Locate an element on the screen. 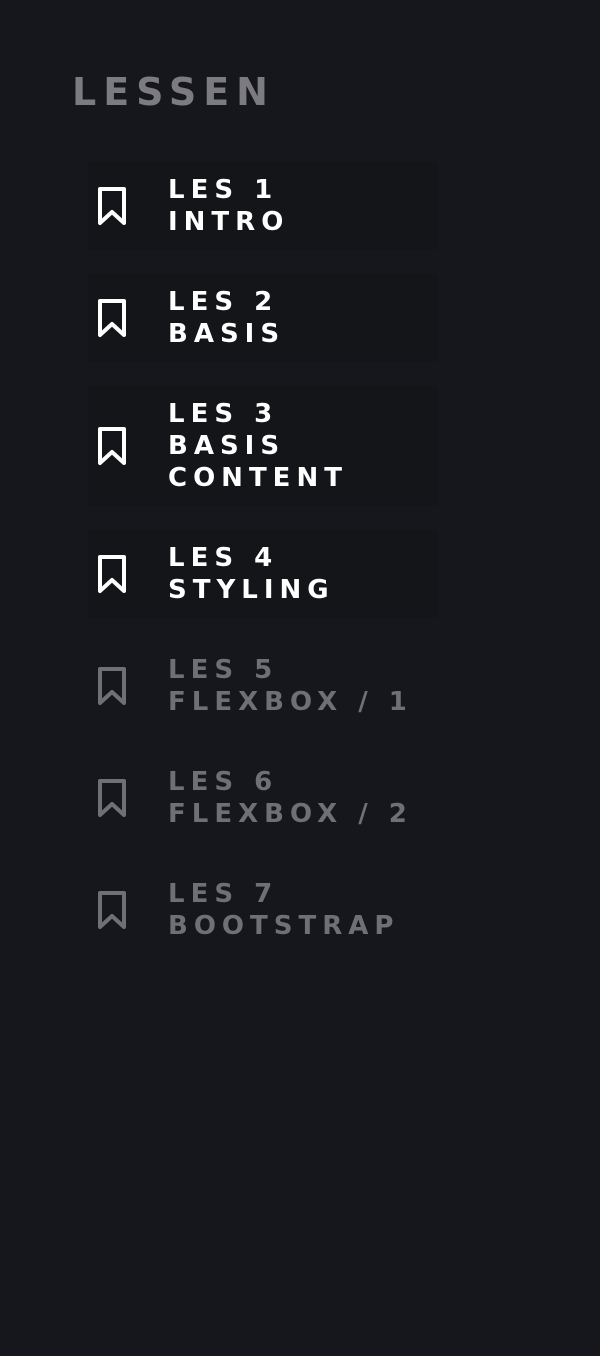 This screenshot has width=600, height=1356. lesson-item-7: LES 7 BOOTSTRAP is located at coordinates (263, 910).